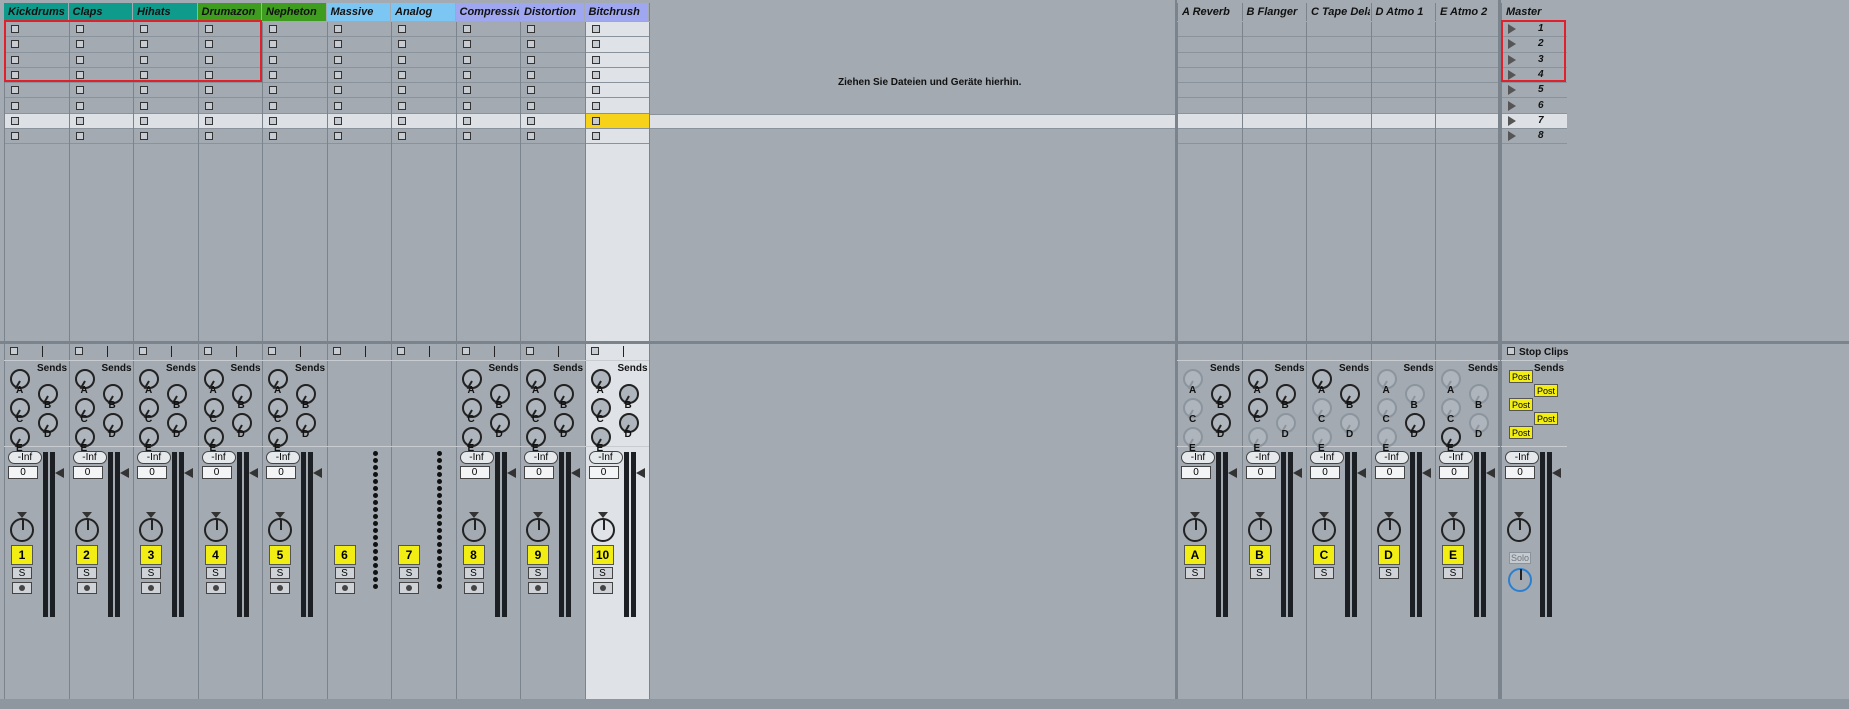  What do you see at coordinates (229, 12) in the screenshot?
I see `track-header-4: Drumazon` at bounding box center [229, 12].